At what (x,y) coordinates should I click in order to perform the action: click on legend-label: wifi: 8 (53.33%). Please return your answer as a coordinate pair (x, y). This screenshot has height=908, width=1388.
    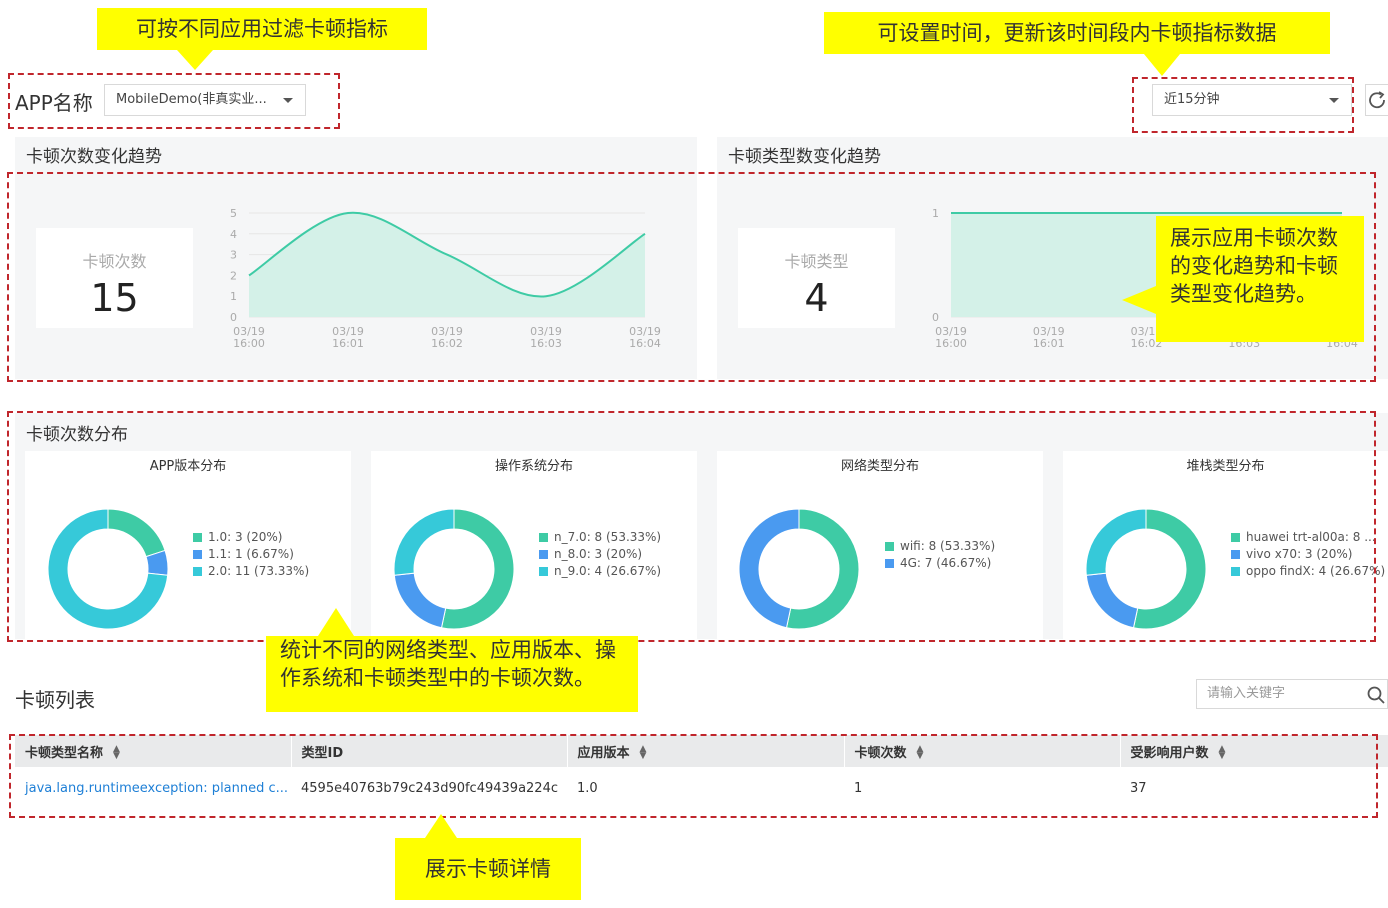
    Looking at the image, I should click on (948, 546).